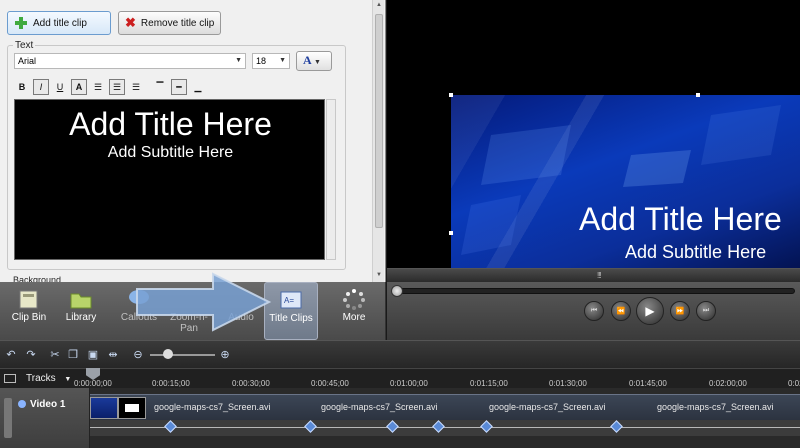  Describe the element at coordinates (117, 87) in the screenshot. I see `align-center-icon: ☰` at that location.